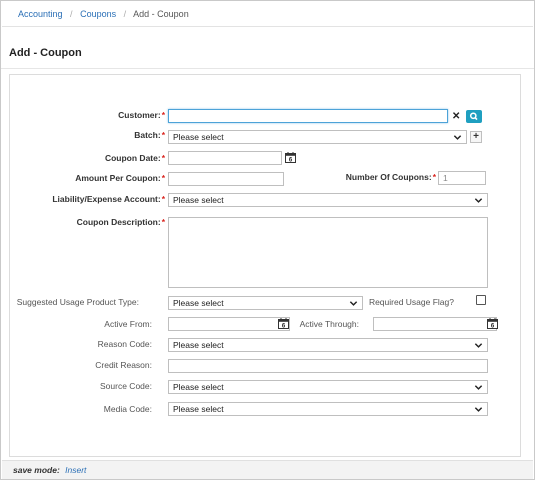  I want to click on active-through-label: Active Through:, so click(329, 324).